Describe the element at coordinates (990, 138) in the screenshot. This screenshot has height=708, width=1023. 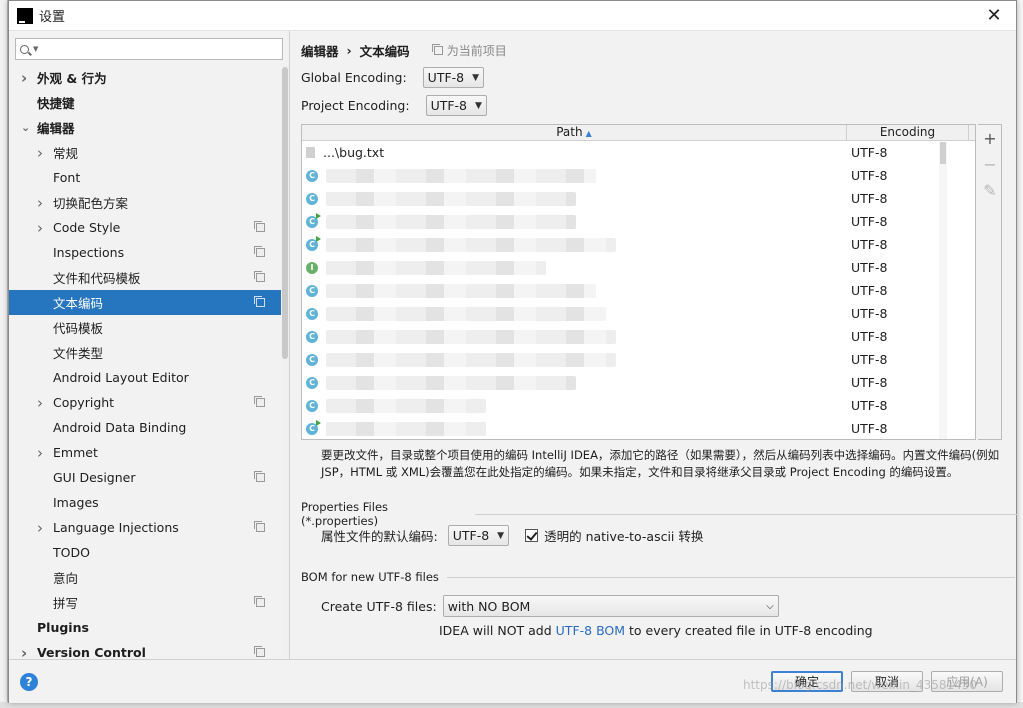
I see `add-icon: +` at that location.